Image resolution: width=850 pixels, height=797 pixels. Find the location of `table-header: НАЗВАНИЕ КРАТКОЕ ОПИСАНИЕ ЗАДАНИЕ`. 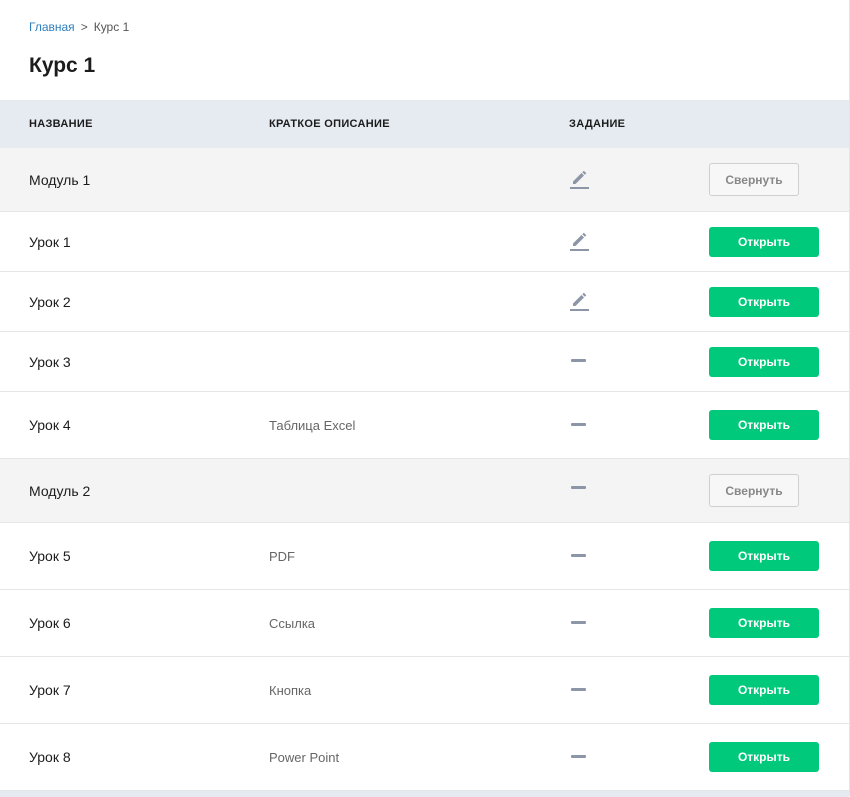

table-header: НАЗВАНИЕ КРАТКОЕ ОПИСАНИЕ ЗАДАНИЕ is located at coordinates (424, 124).